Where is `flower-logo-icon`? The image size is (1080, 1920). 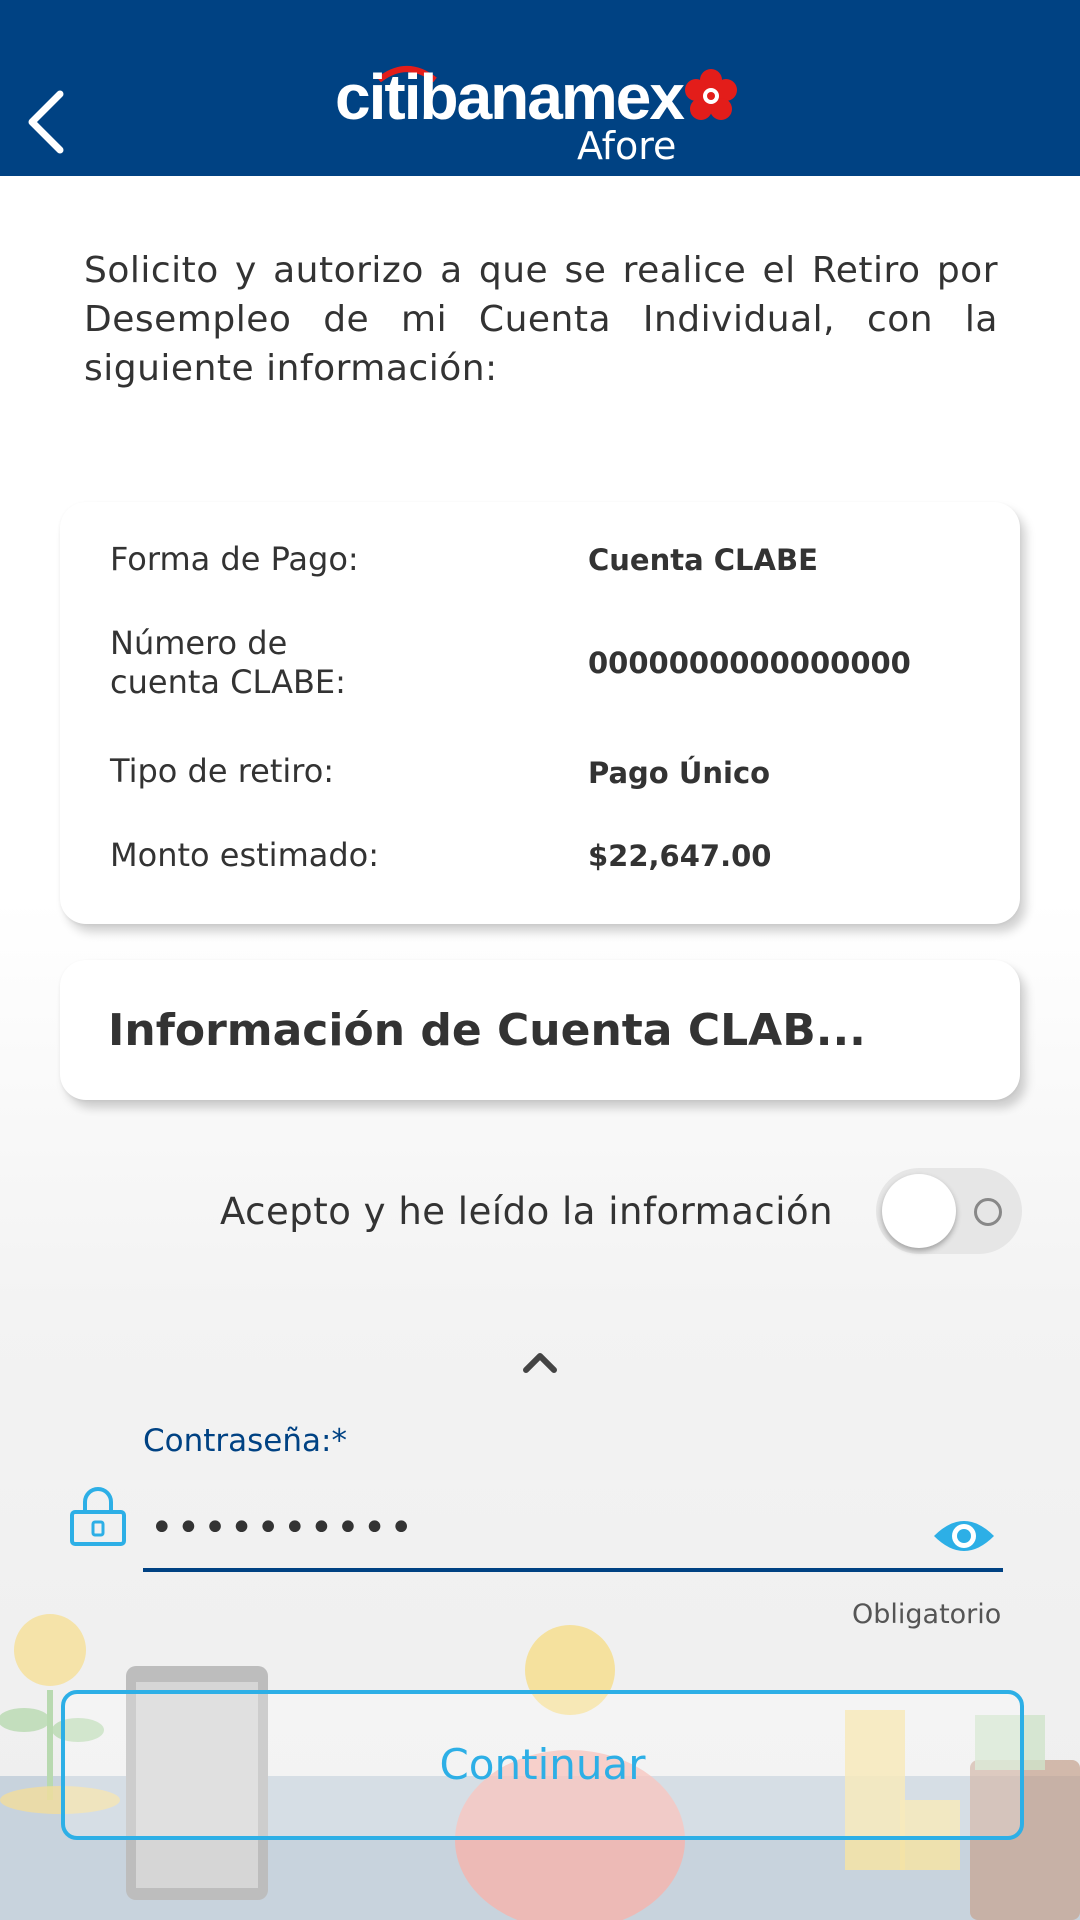 flower-logo-icon is located at coordinates (711, 94).